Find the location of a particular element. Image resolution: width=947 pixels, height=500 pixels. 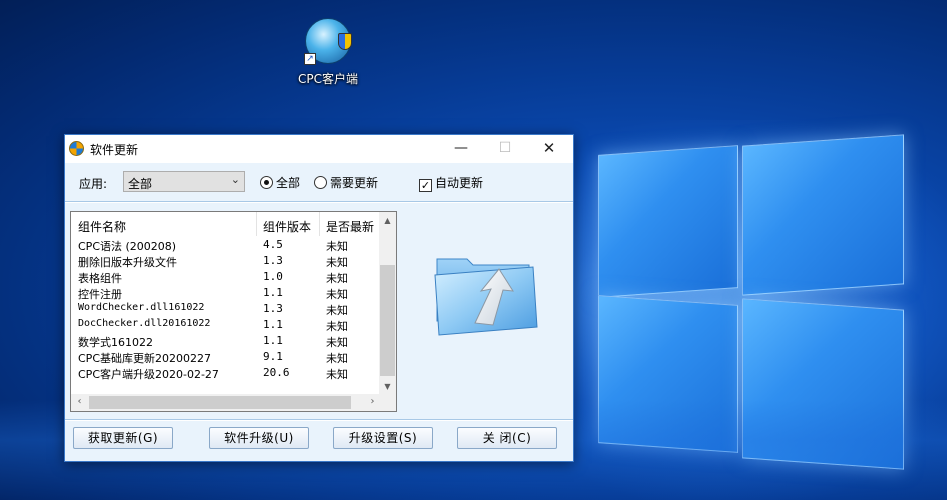

chevron-down-icon: ⌄ is located at coordinates (235, 179).